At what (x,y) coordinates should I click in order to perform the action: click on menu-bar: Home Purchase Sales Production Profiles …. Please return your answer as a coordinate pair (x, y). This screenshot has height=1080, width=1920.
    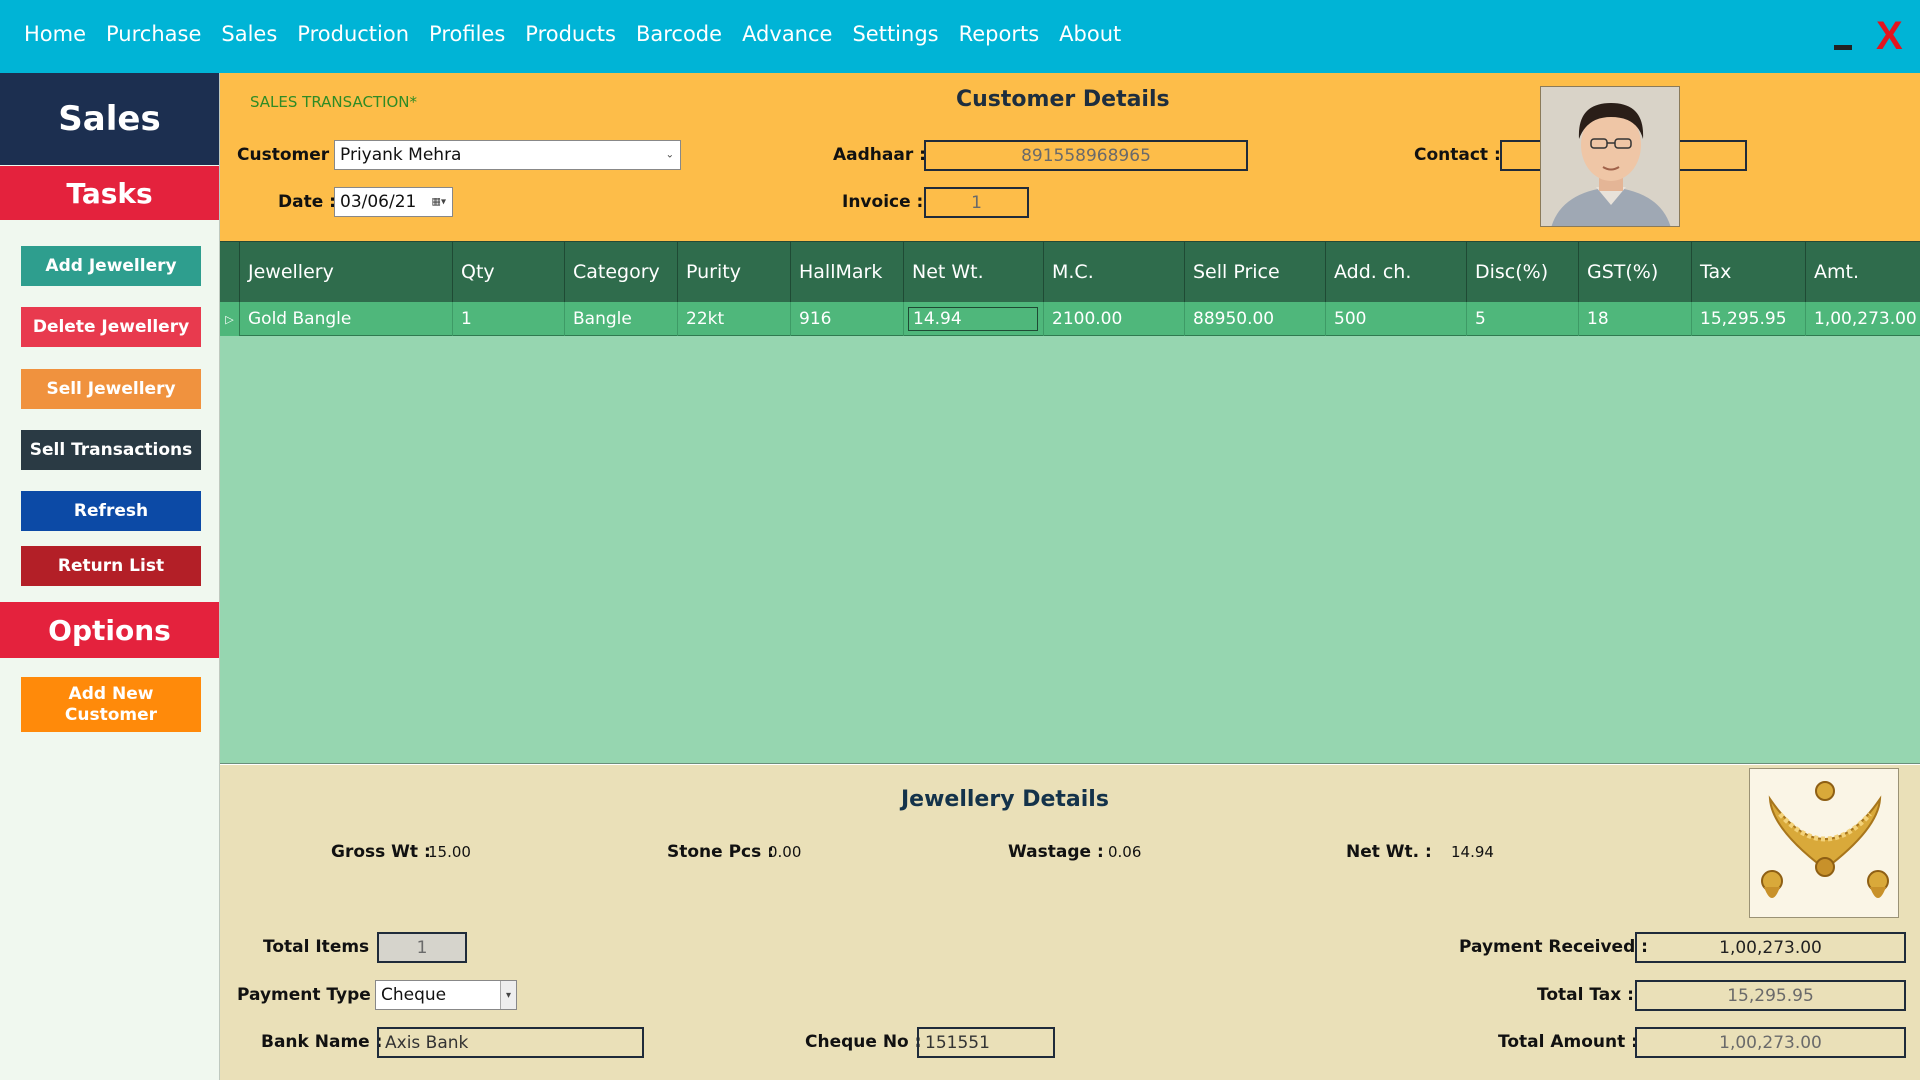
    Looking at the image, I should click on (960, 36).